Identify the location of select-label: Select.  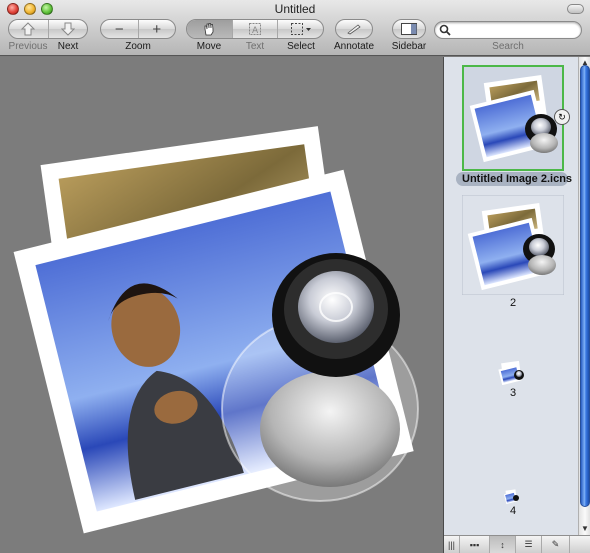
(301, 46).